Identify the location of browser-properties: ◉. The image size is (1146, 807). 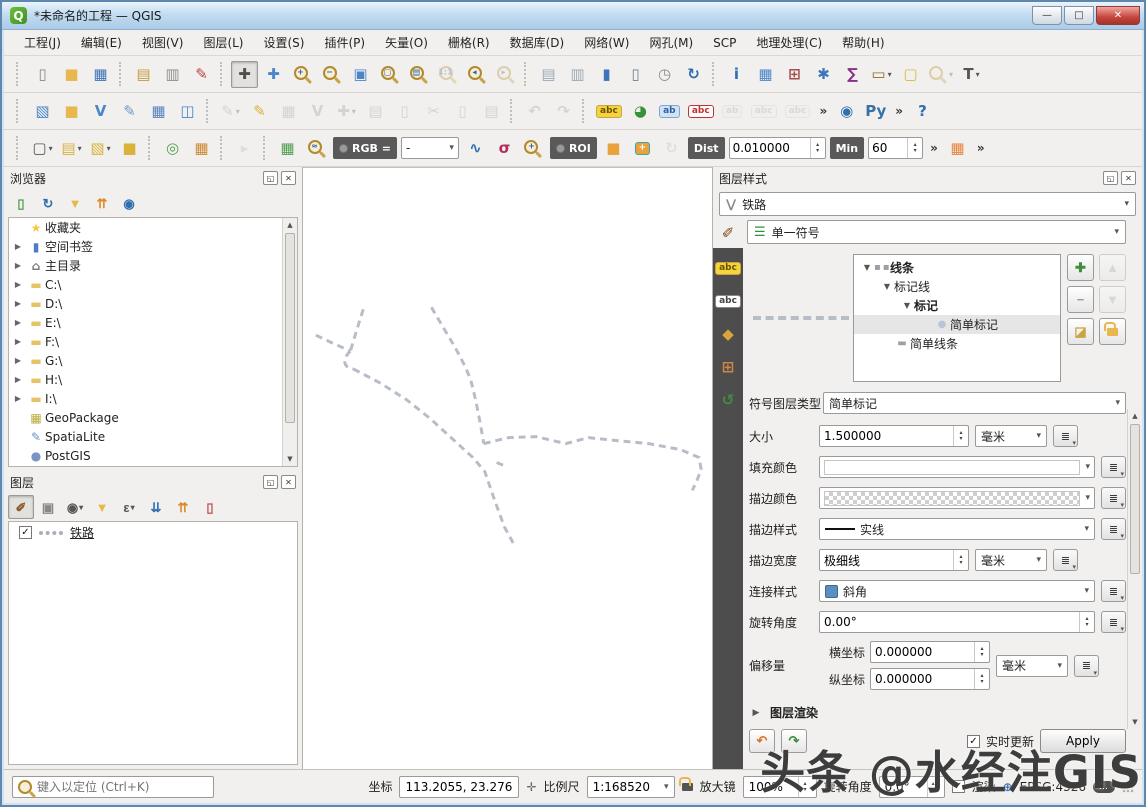
(129, 203).